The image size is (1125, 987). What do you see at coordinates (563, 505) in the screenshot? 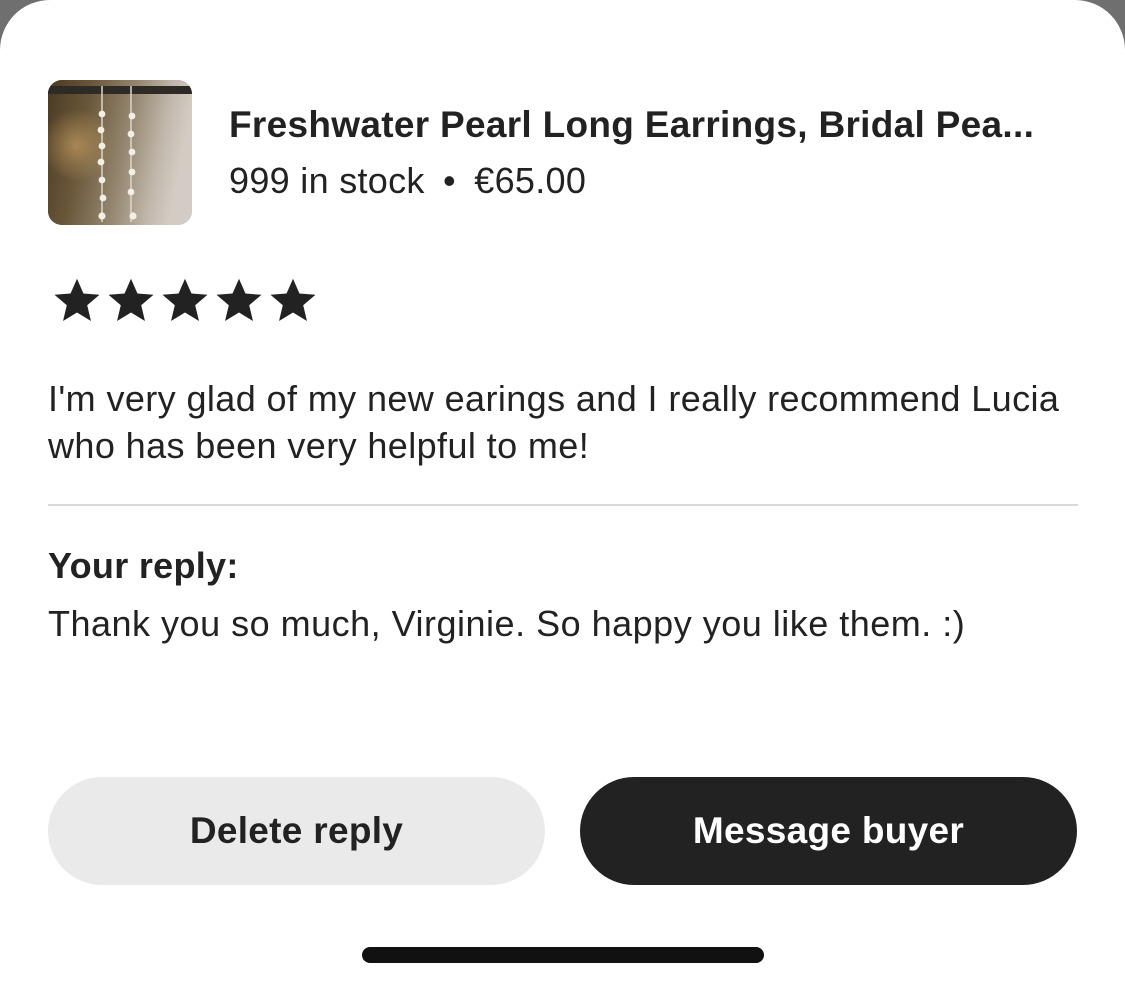
I see `divider` at bounding box center [563, 505].